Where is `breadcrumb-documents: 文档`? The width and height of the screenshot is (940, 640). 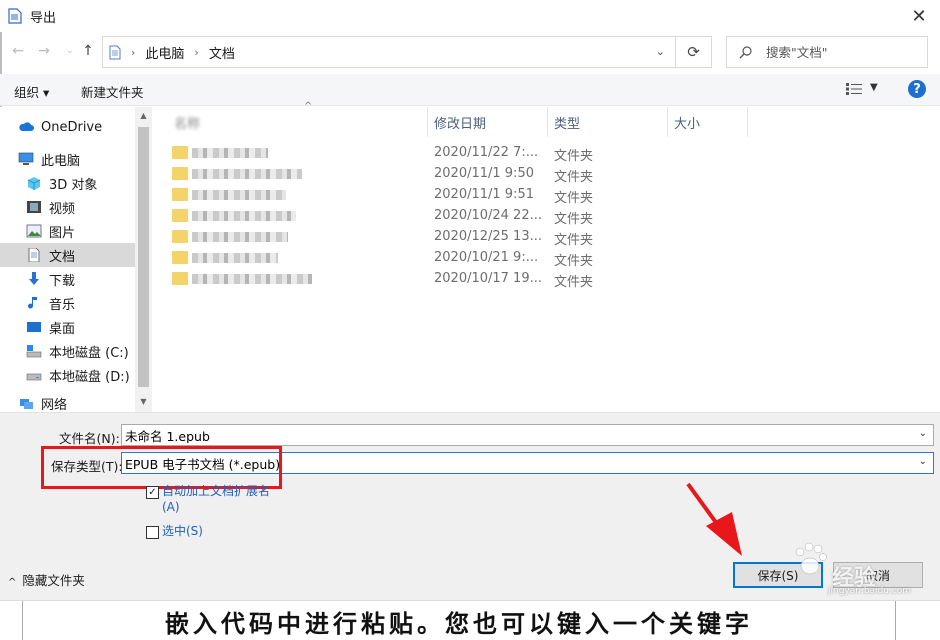 breadcrumb-documents: 文档 is located at coordinates (222, 52).